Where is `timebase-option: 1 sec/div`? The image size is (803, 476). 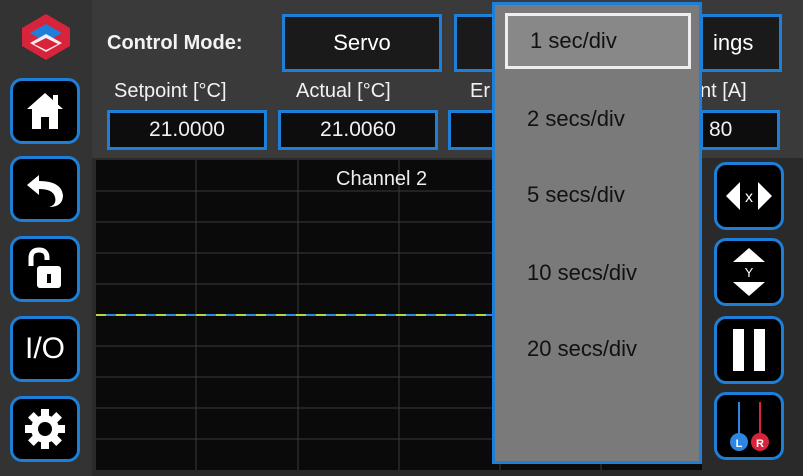
timebase-option: 1 sec/div is located at coordinates (598, 41).